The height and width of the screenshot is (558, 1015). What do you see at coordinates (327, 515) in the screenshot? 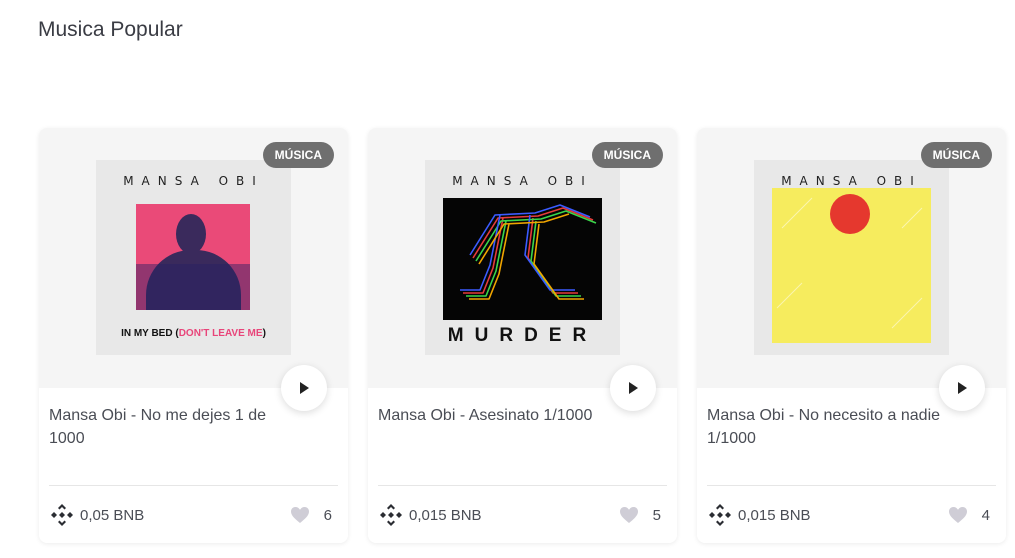
I see `like-count: 6` at bounding box center [327, 515].